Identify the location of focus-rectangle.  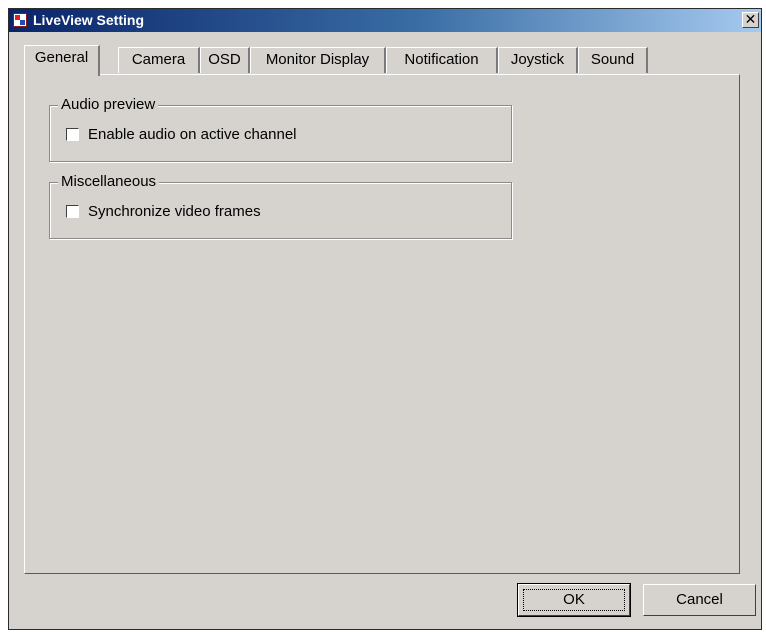
(574, 600).